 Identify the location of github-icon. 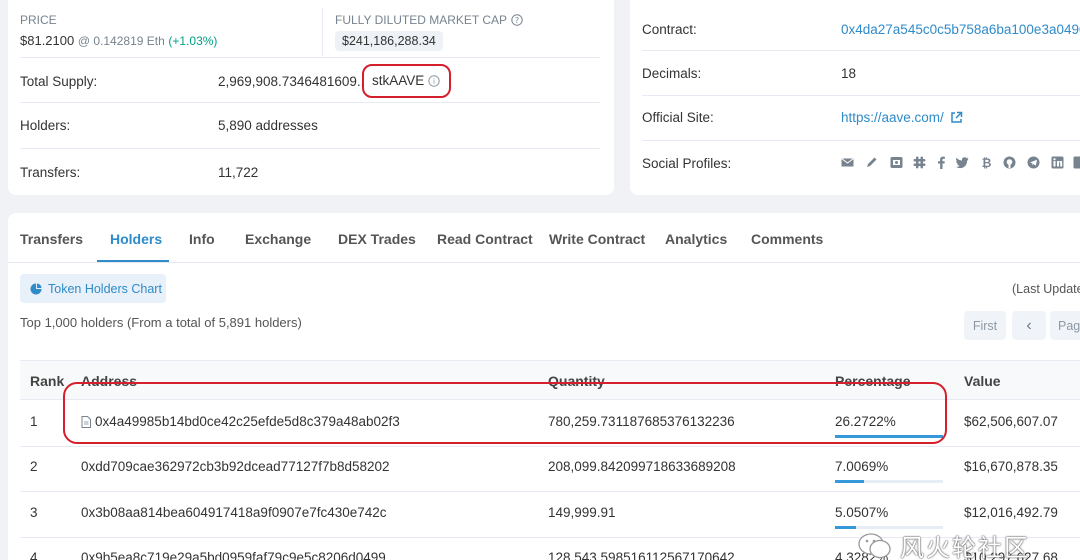
(1009, 162).